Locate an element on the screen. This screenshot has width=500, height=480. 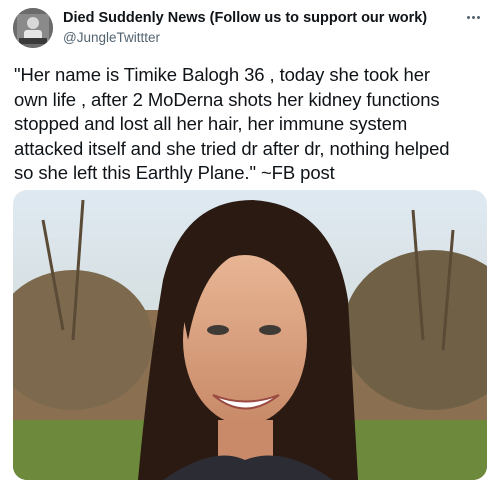
avatar-image is located at coordinates (33, 28).